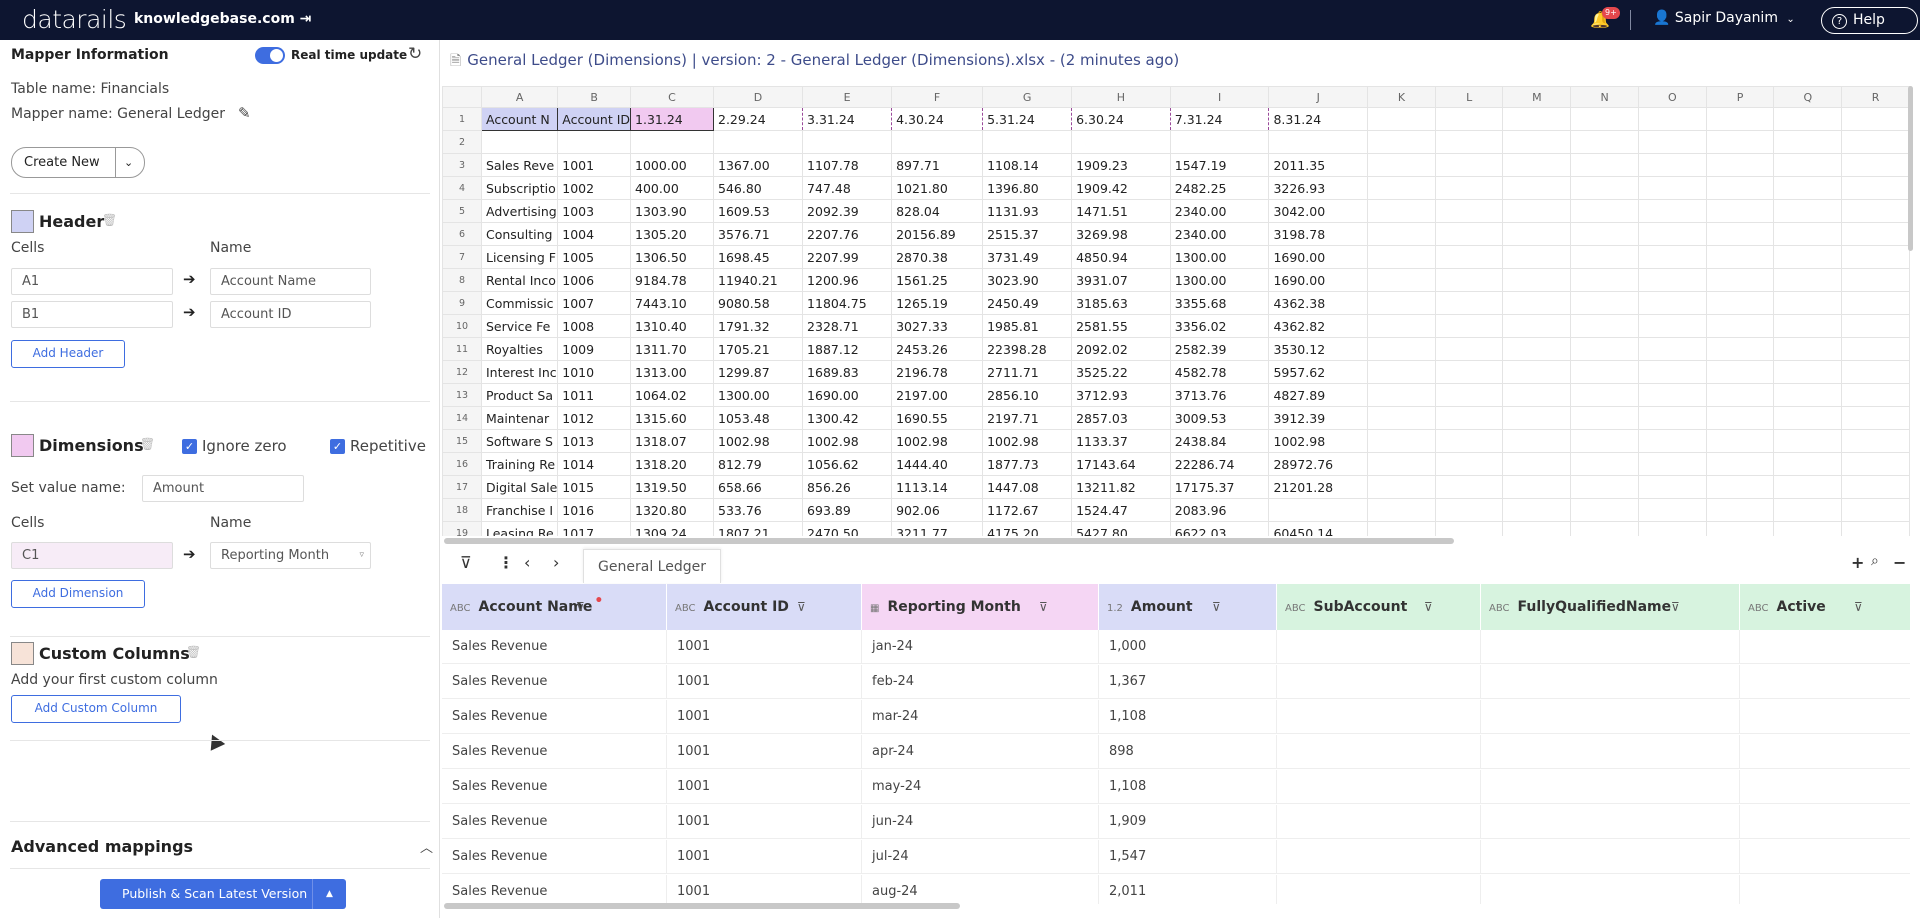  Describe the element at coordinates (519, 418) in the screenshot. I see `sheet-cell: Maintenar` at that location.